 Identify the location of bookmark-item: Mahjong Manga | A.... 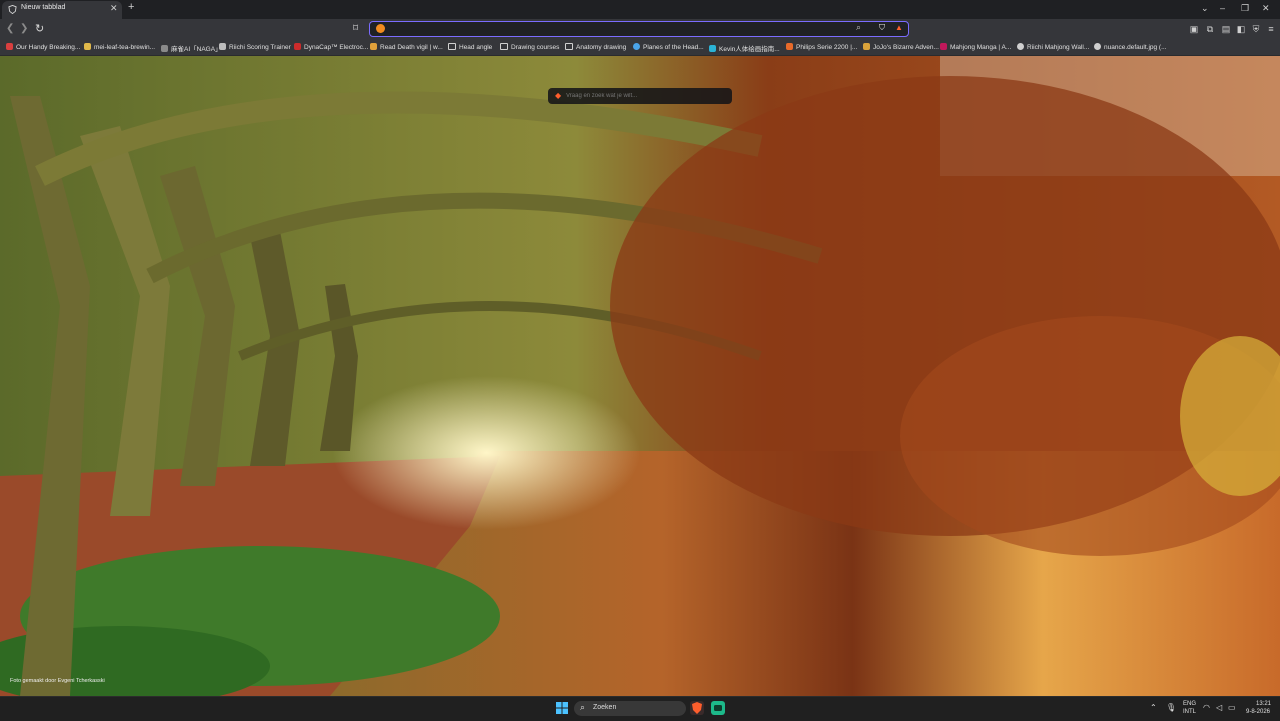
(975, 48).